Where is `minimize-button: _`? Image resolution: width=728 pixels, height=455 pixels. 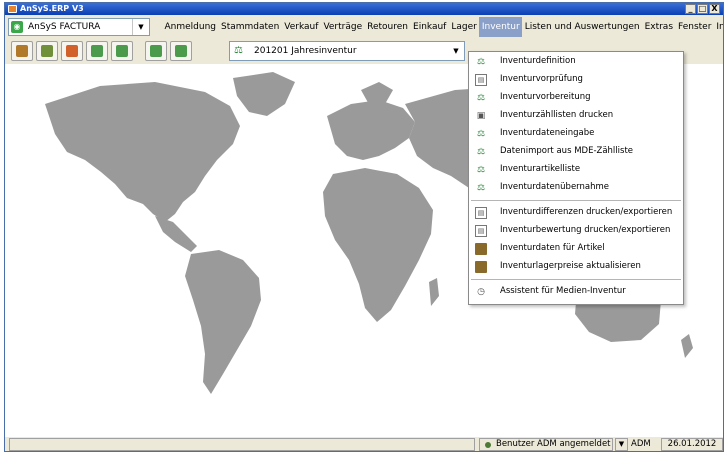
minimize-button: _ is located at coordinates (690, 9).